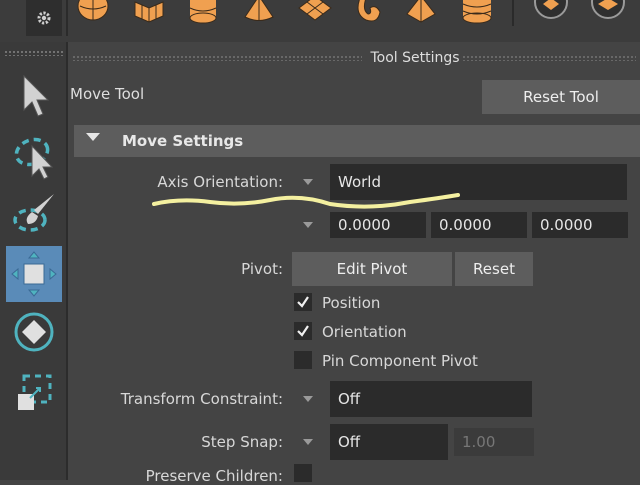  I want to click on plane-icon, so click(315, 12).